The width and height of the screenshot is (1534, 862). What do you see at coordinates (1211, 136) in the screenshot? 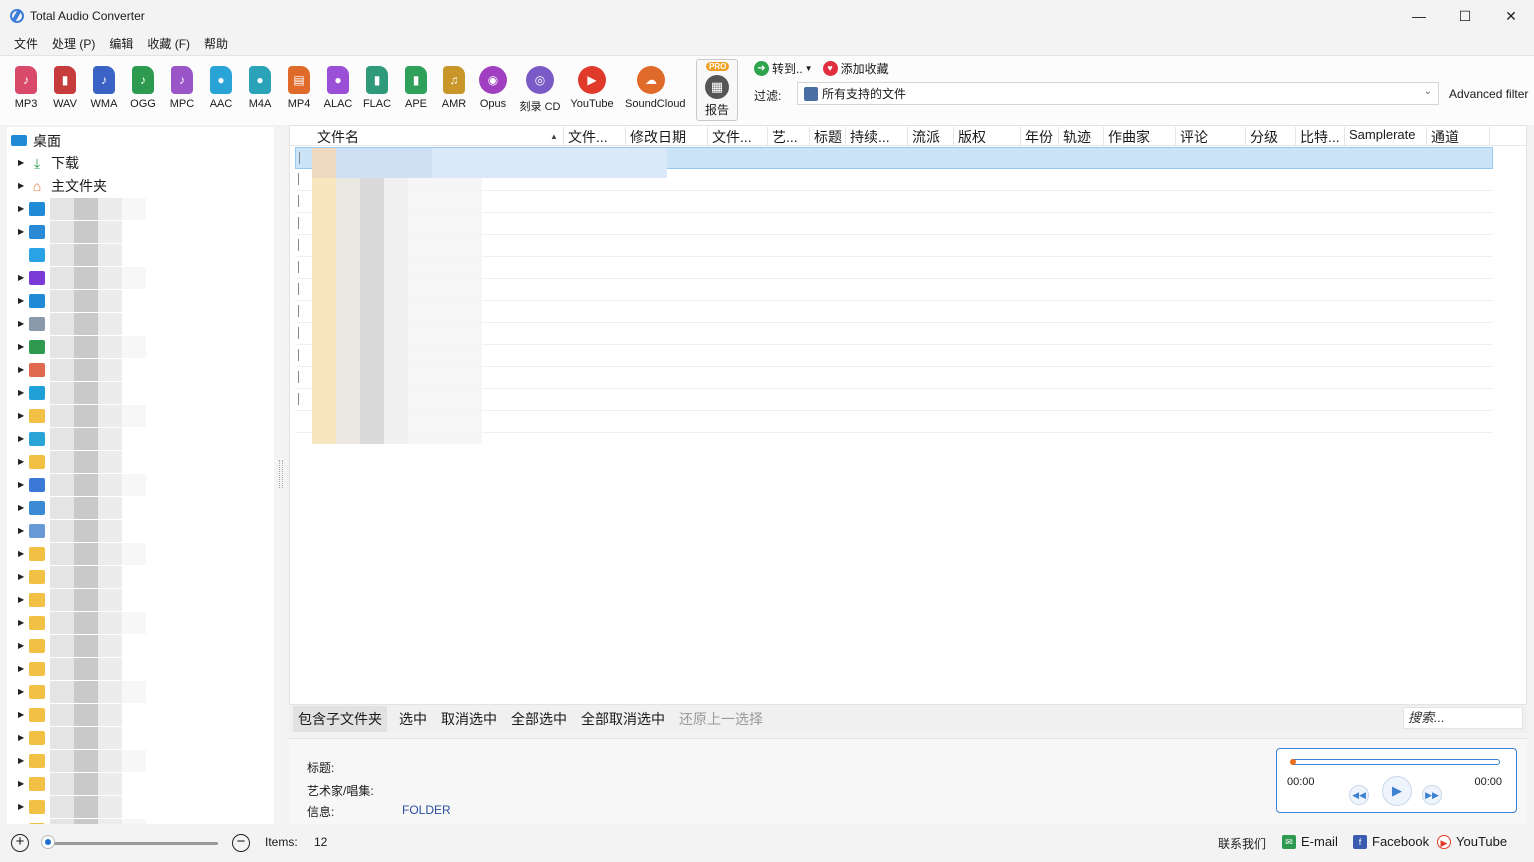
I see `column-header: 评论` at bounding box center [1211, 136].